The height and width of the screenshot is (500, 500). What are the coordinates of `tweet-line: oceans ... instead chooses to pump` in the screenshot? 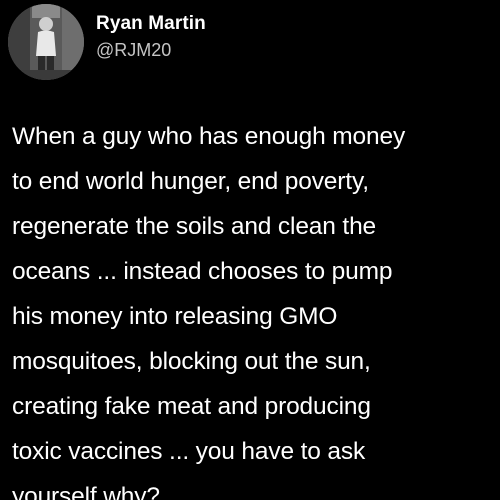 It's located at (202, 271).